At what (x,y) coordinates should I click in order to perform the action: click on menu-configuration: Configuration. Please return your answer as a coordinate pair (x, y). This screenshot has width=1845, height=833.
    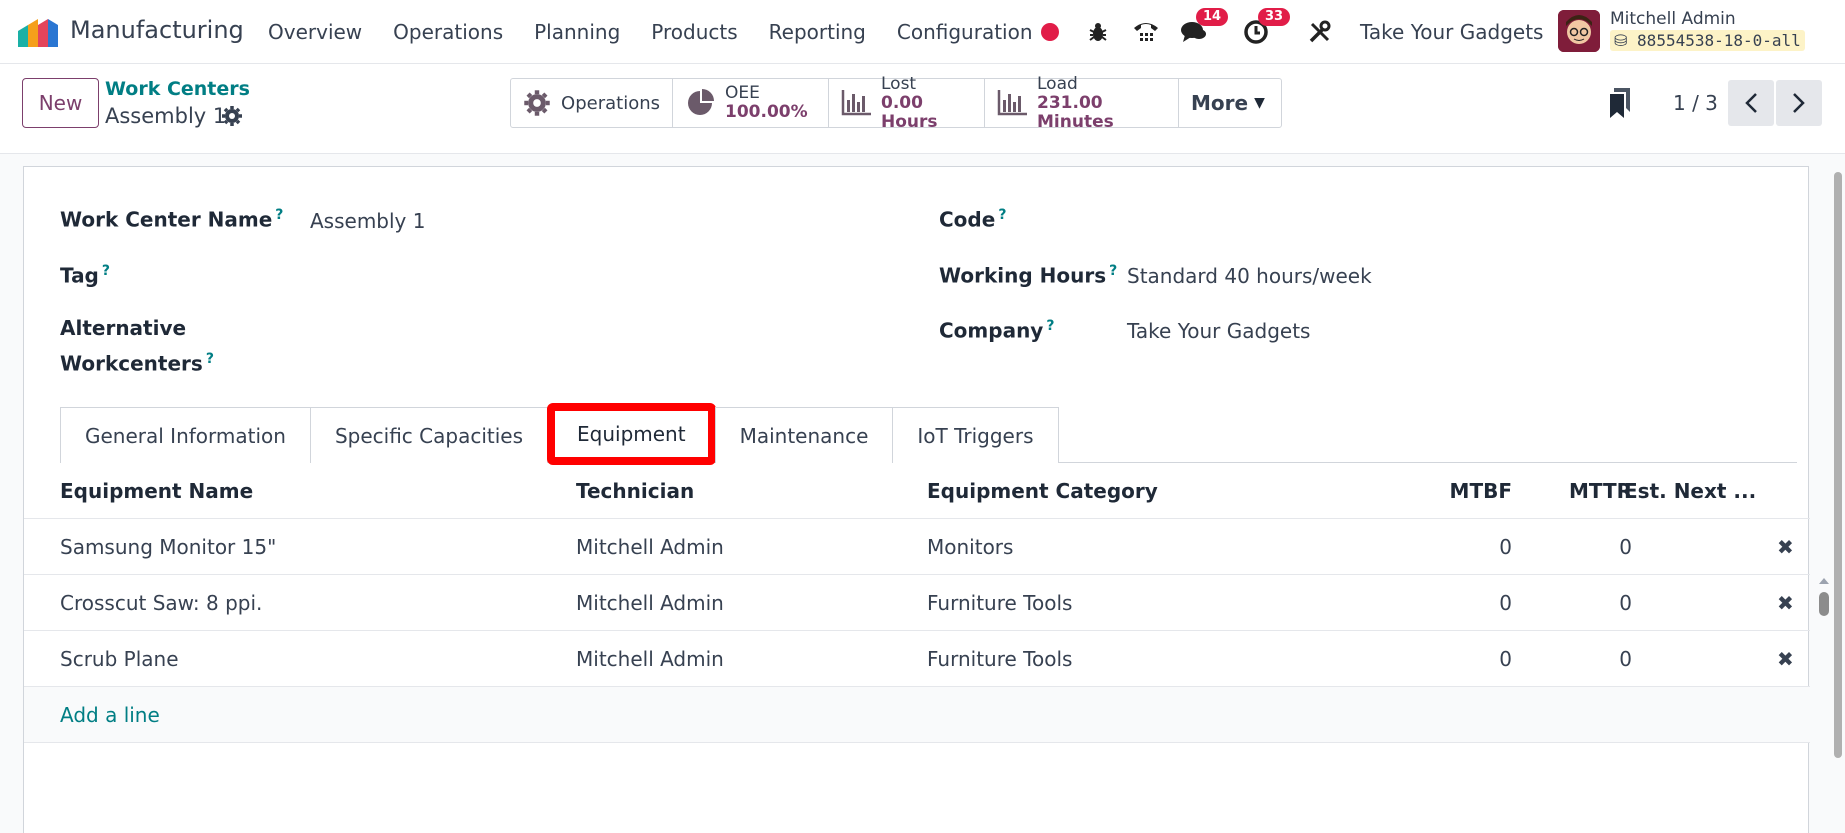
    Looking at the image, I should click on (965, 32).